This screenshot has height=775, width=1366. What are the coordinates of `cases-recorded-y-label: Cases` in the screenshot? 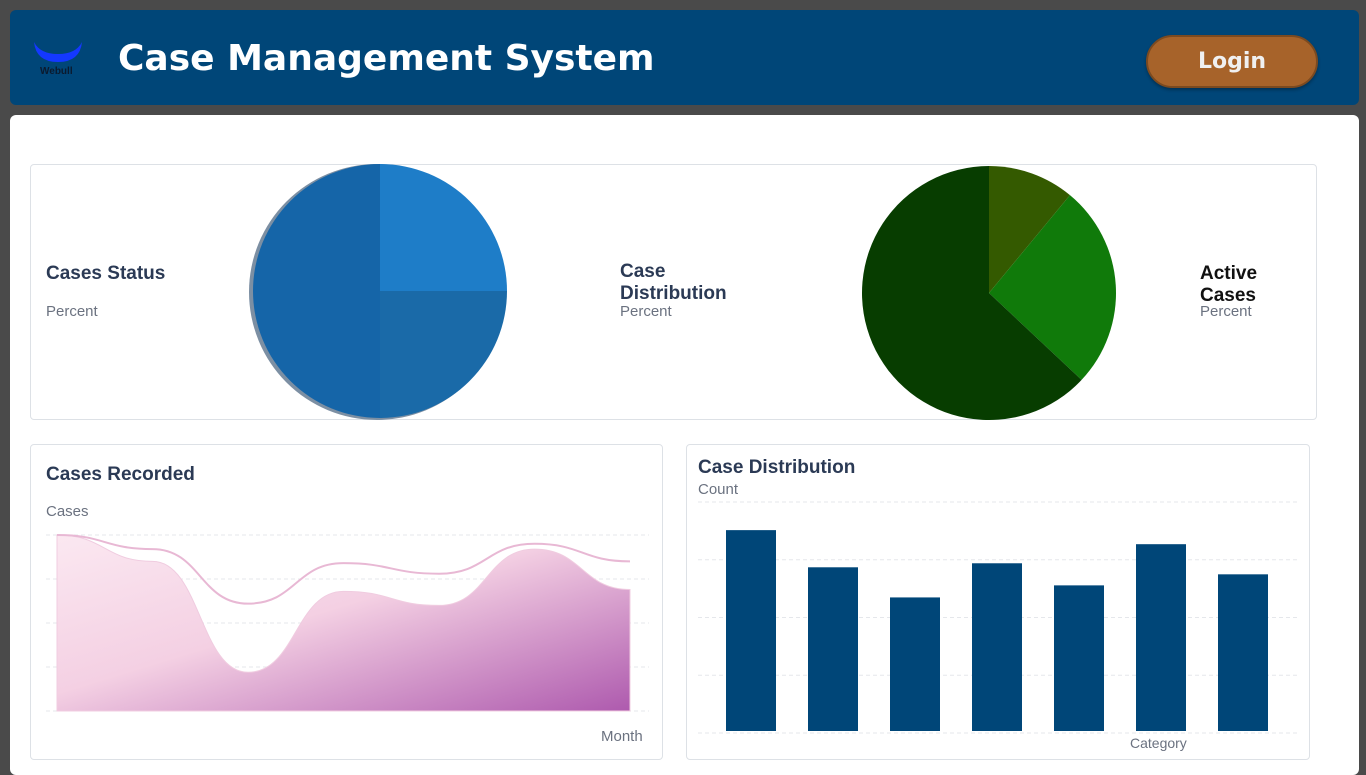 It's located at (67, 511).